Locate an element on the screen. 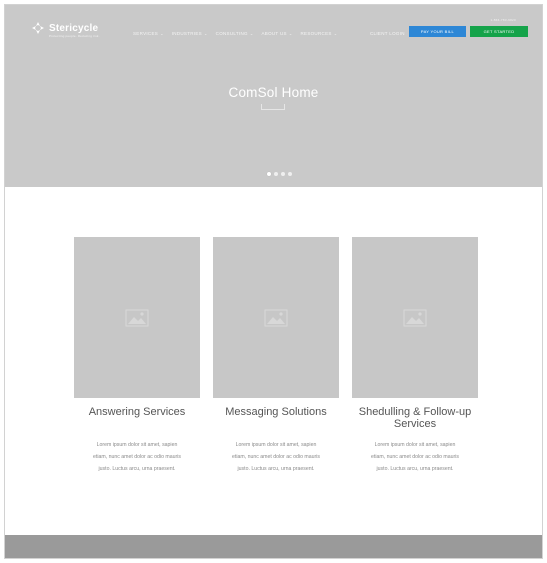 This screenshot has height=563, width=547. client-login-link: CLIENT LOGIN is located at coordinates (387, 33).